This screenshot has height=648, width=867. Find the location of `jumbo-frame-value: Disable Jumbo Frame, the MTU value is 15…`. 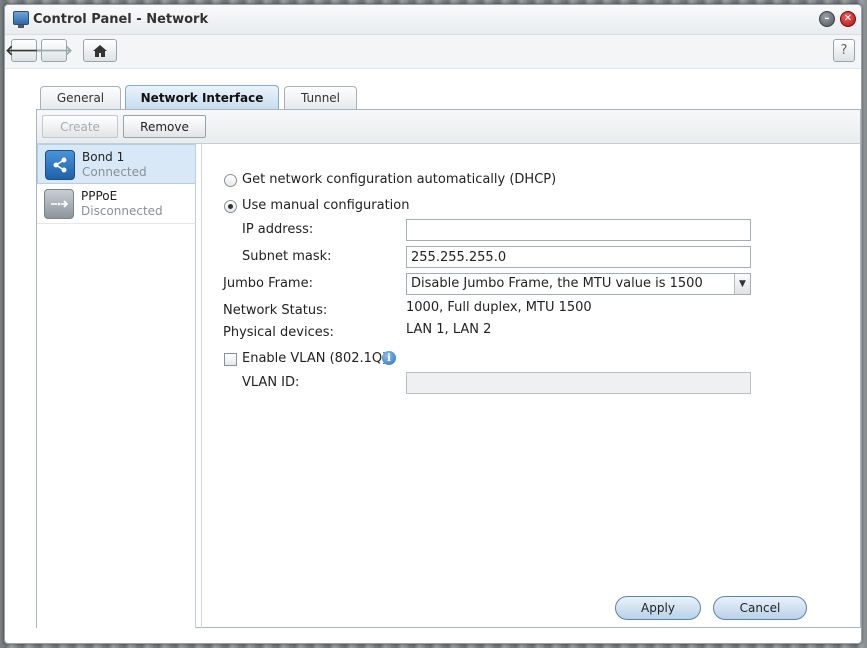

jumbo-frame-value: Disable Jumbo Frame, the MTU value is 15… is located at coordinates (557, 283).